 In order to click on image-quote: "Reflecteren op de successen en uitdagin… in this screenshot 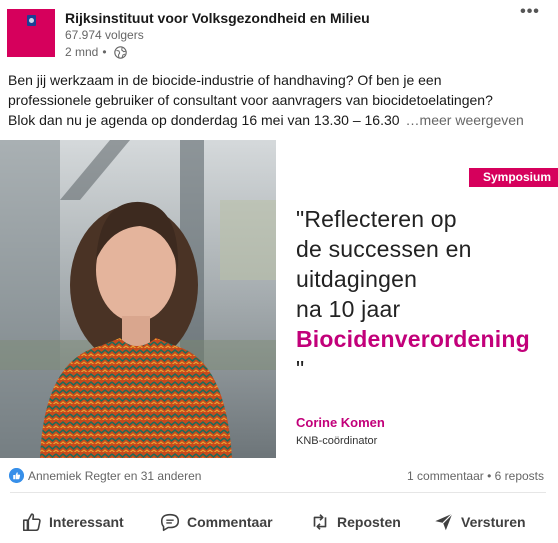, I will do `click(421, 294)`.